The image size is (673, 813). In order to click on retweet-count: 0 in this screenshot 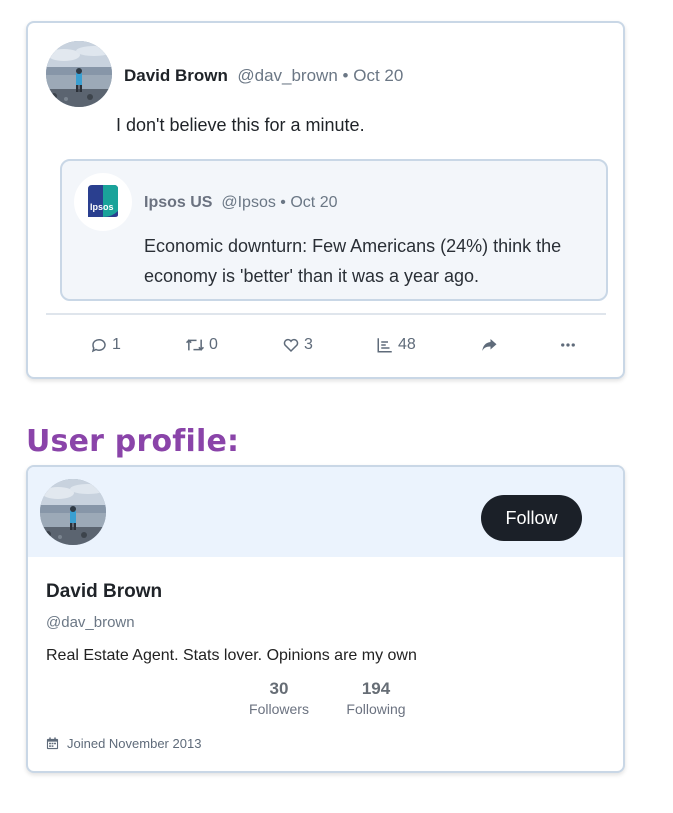, I will do `click(213, 344)`.